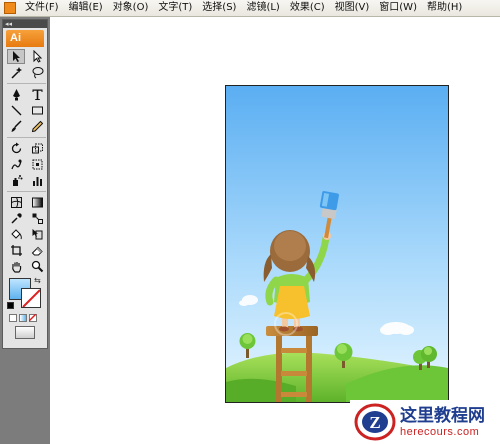  I want to click on stroke-swatch, so click(31, 298).